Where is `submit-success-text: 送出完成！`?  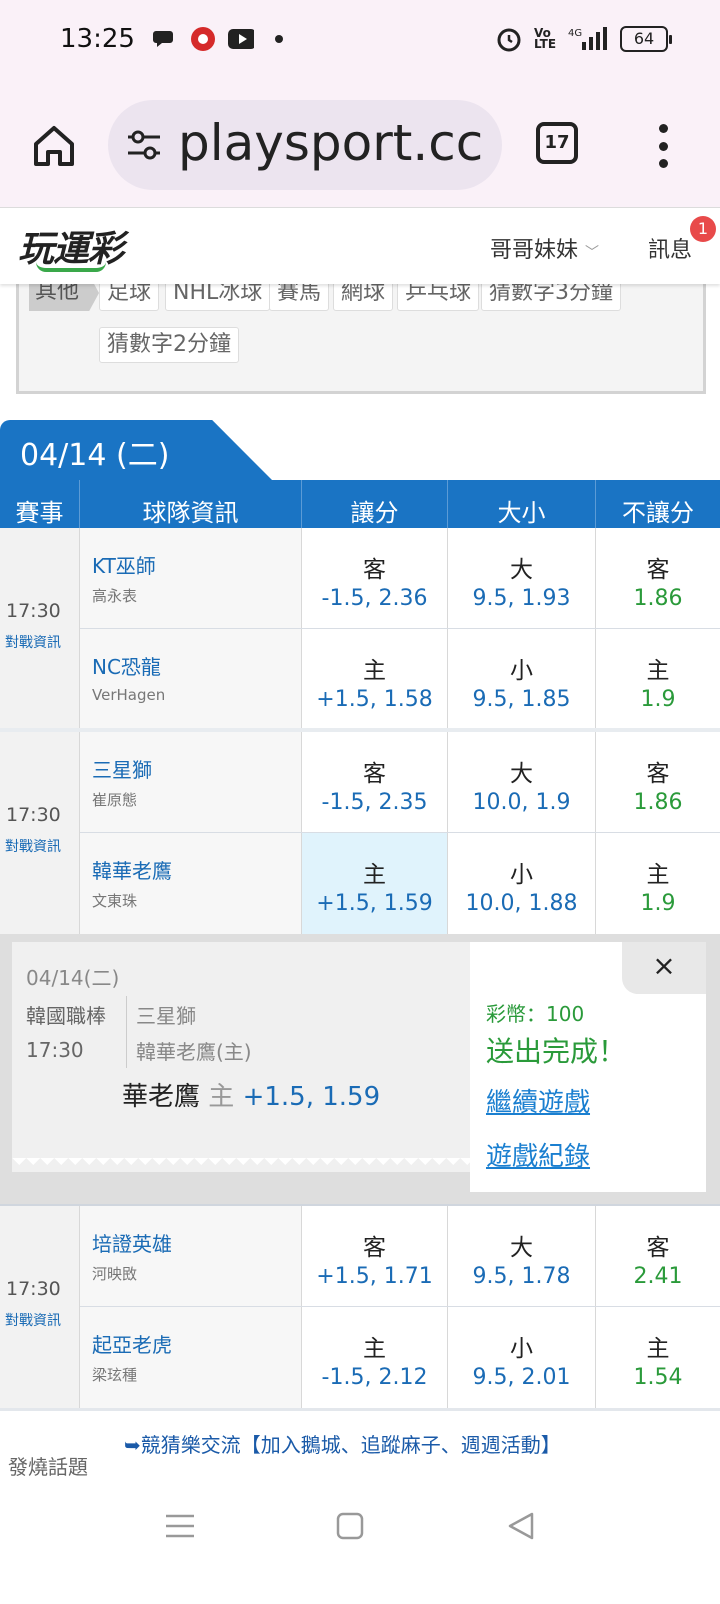 submit-success-text: 送出完成！ is located at coordinates (556, 1051).